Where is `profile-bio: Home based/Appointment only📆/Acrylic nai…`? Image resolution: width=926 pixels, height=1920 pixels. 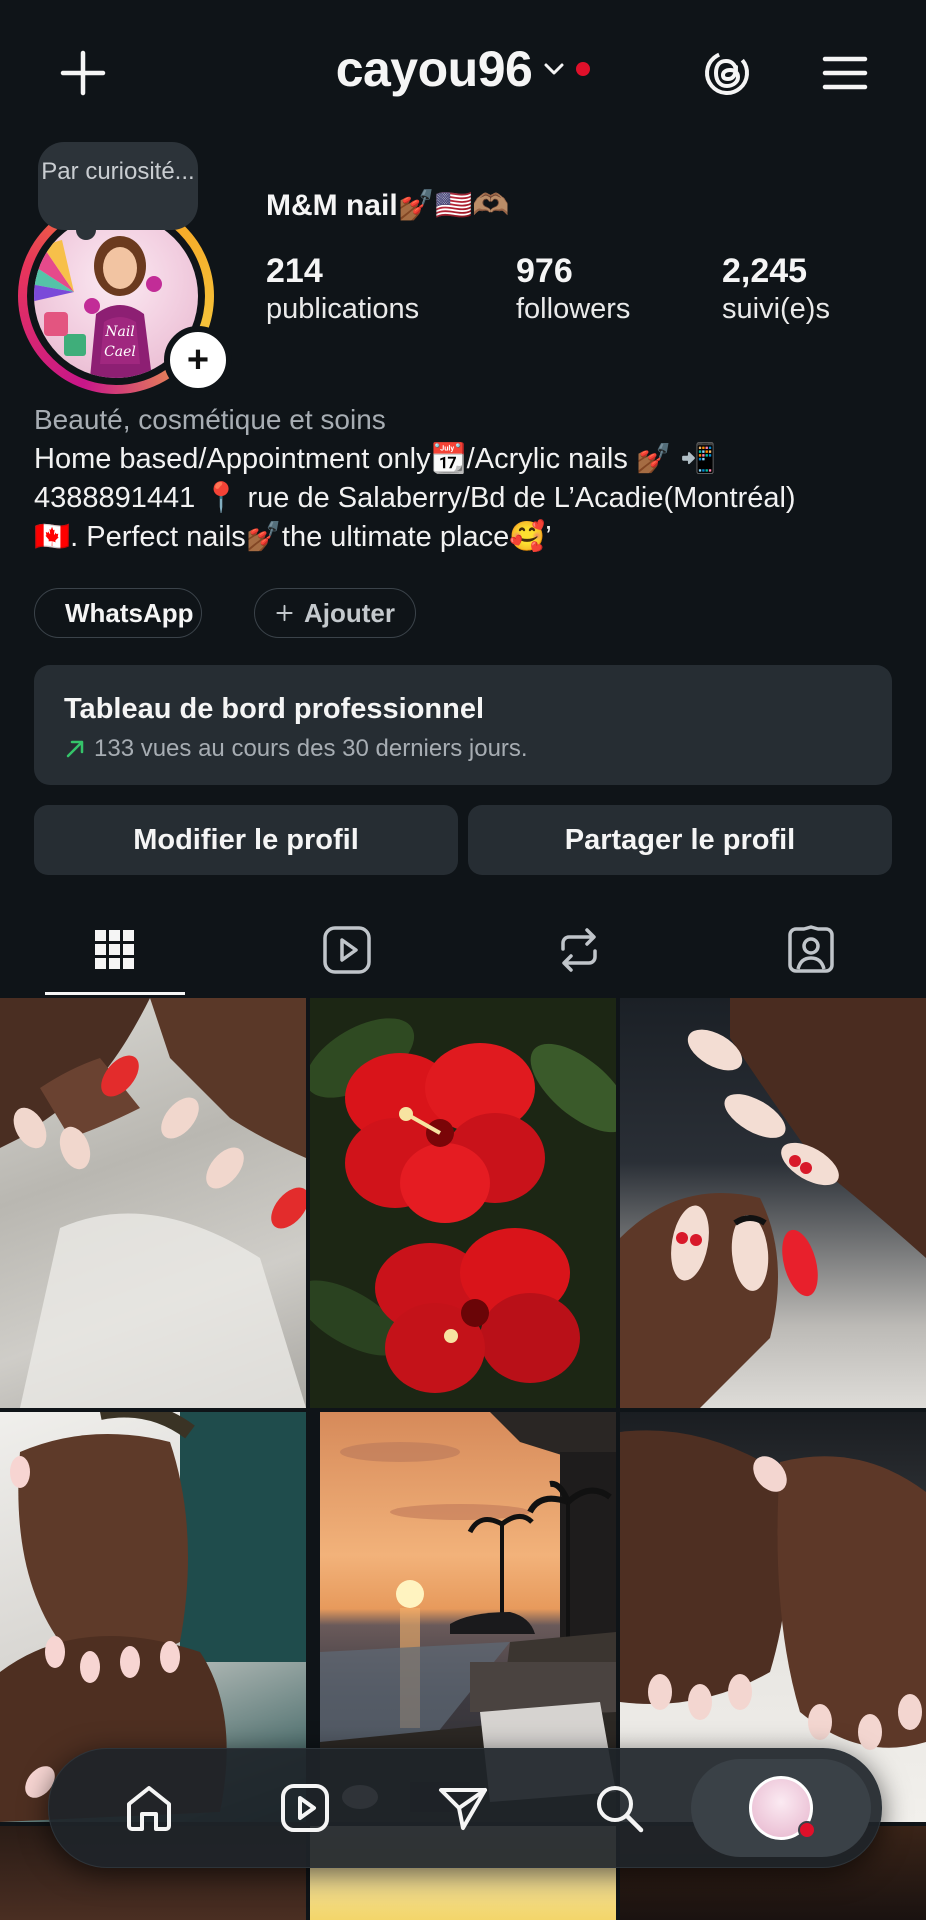 profile-bio: Home based/Appointment only📆/Acrylic nai… is located at coordinates (464, 498).